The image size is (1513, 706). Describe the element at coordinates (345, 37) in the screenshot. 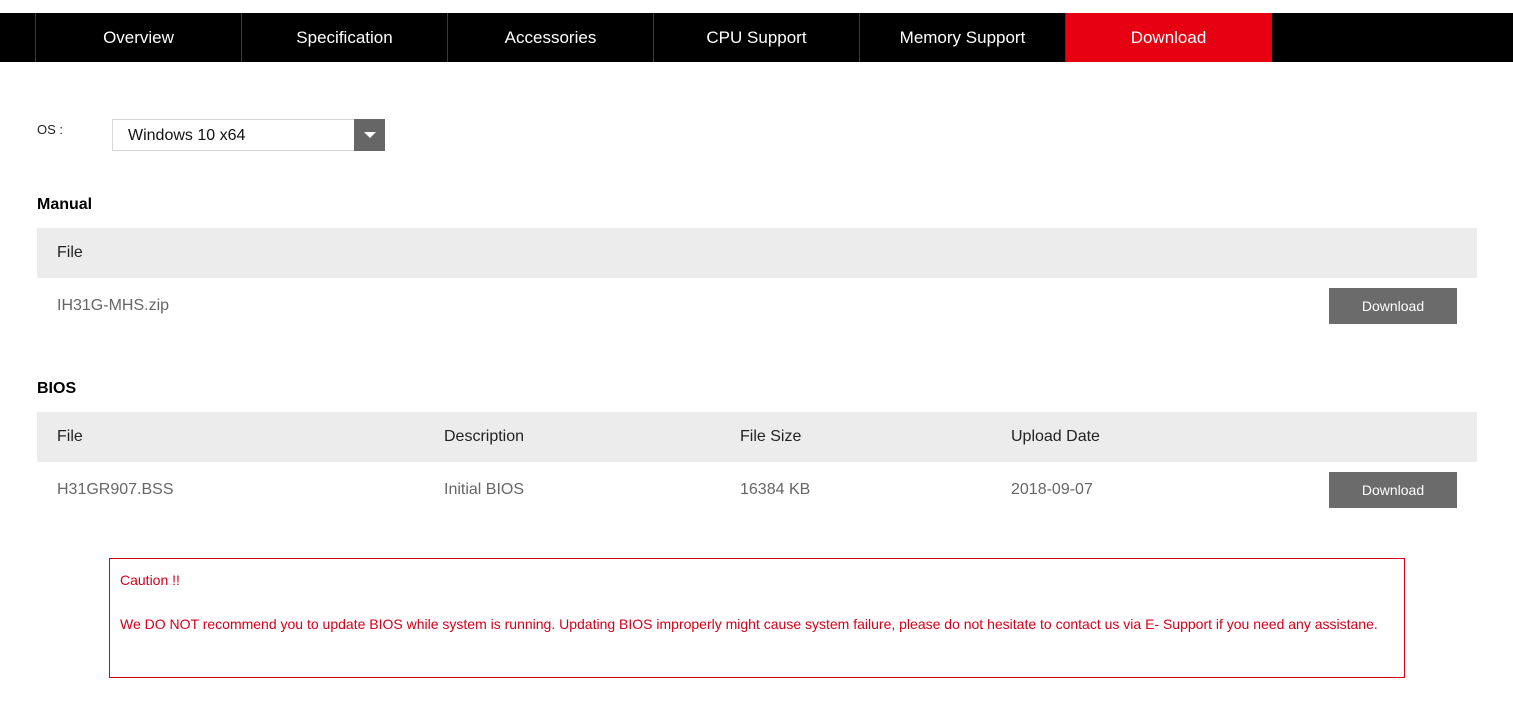

I see `tab-specification: Specification` at that location.